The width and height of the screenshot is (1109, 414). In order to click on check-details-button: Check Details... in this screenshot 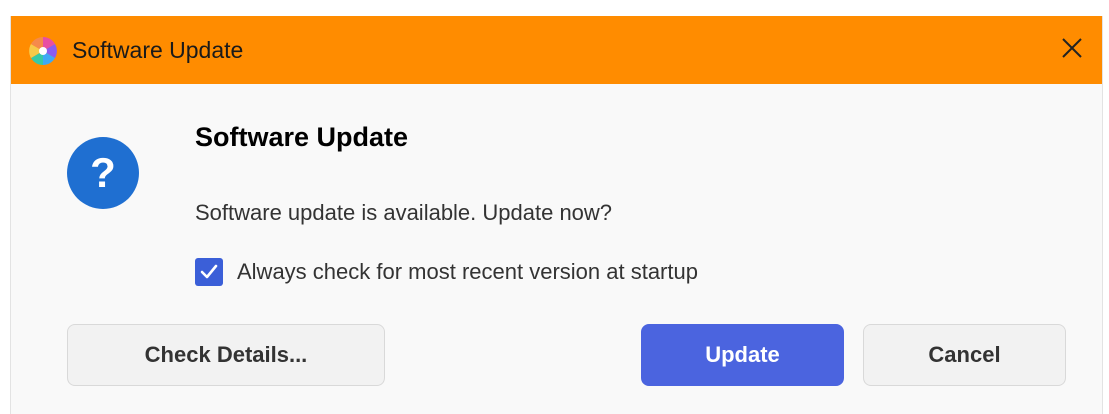, I will do `click(226, 355)`.